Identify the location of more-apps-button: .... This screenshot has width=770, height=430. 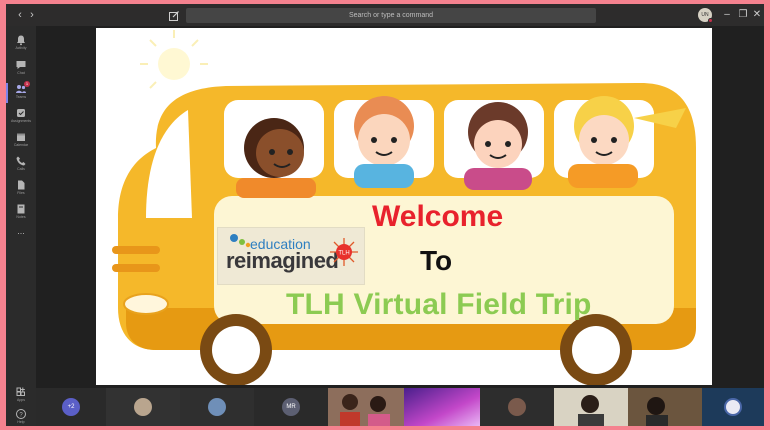
(21, 238).